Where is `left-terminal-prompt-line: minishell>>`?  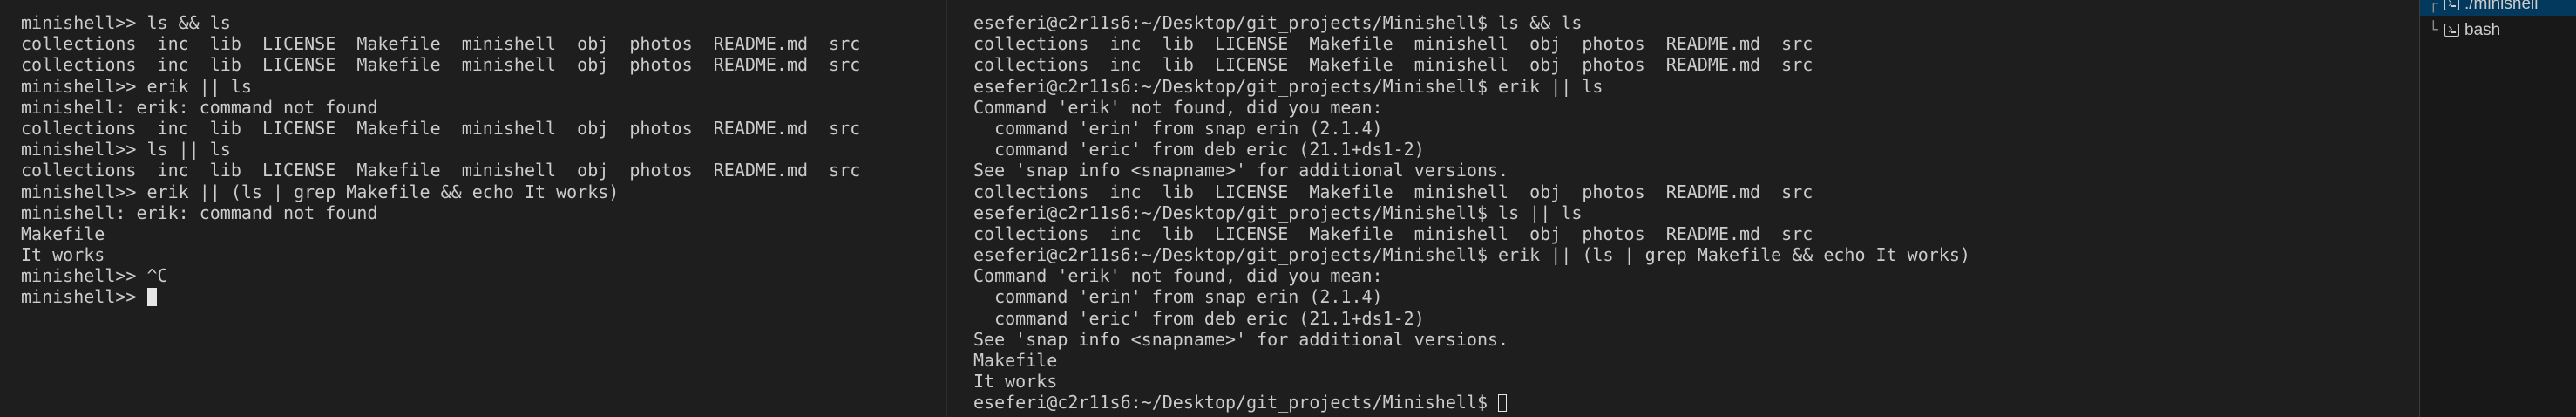 left-terminal-prompt-line: minishell>> is located at coordinates (484, 296).